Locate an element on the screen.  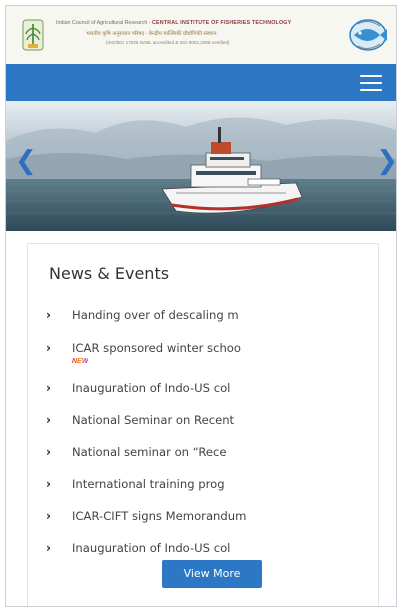
news-item: › International training prog is located at coordinates (135, 484).